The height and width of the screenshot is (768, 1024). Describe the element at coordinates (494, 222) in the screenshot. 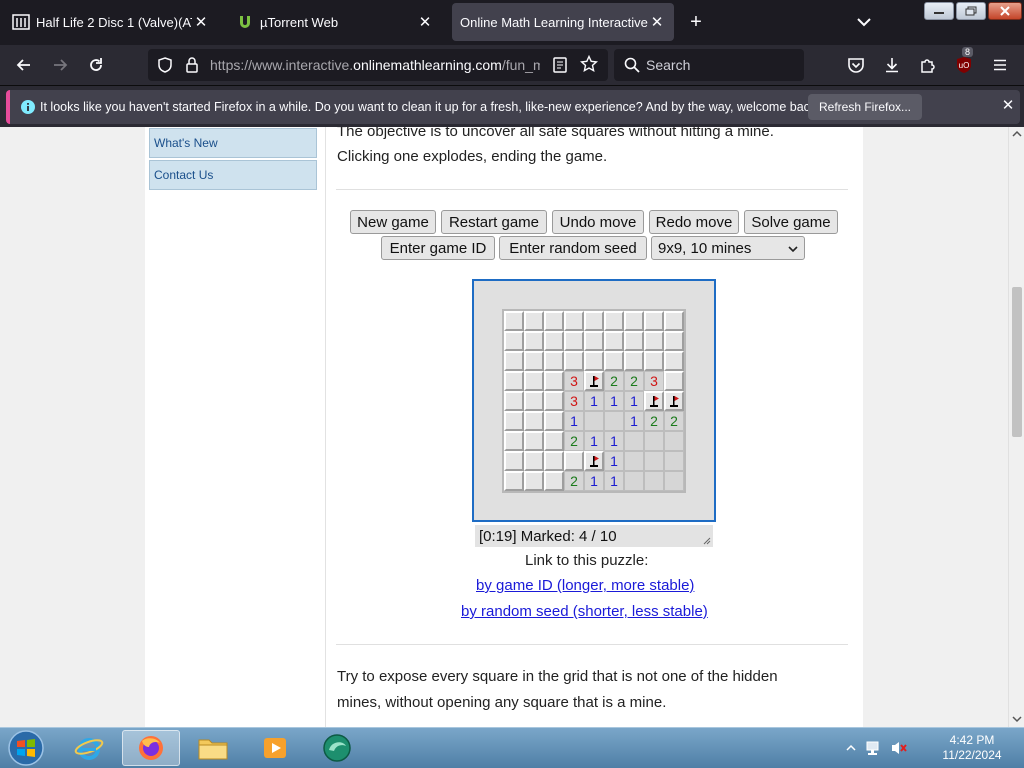

I see `restart-game-button: Restart game` at that location.